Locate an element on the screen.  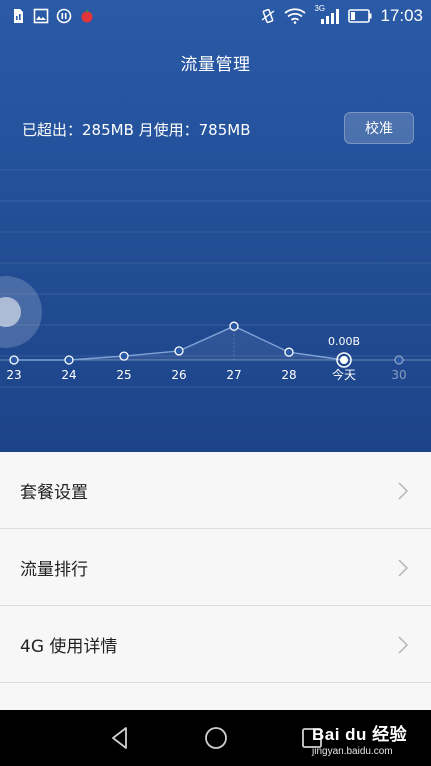
calibrate-button: 校准 is located at coordinates (379, 128).